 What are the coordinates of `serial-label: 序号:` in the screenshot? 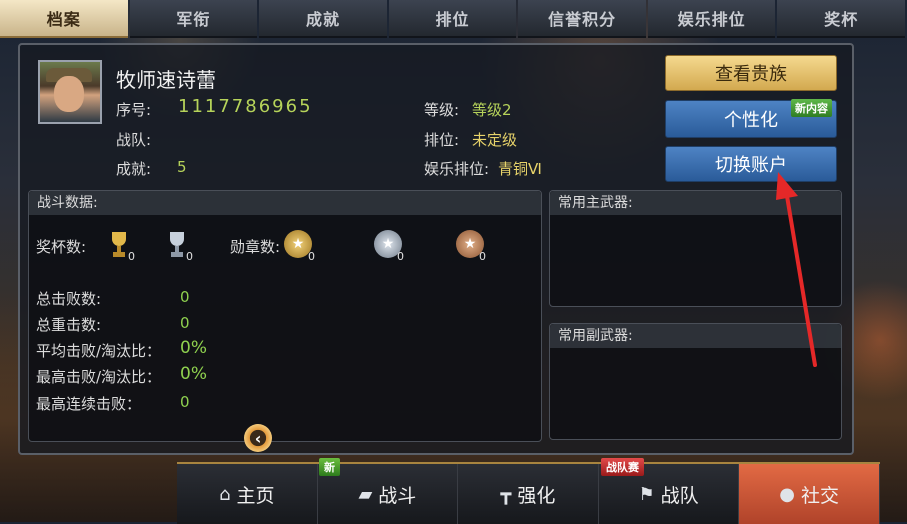 It's located at (134, 110).